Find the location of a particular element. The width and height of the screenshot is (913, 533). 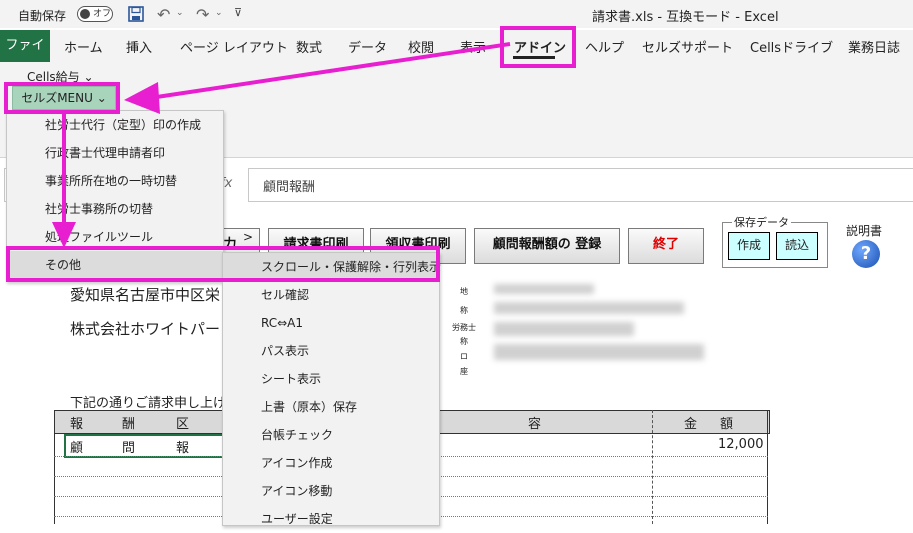

tab-cells-drive: Cellsドライブ is located at coordinates (791, 46).